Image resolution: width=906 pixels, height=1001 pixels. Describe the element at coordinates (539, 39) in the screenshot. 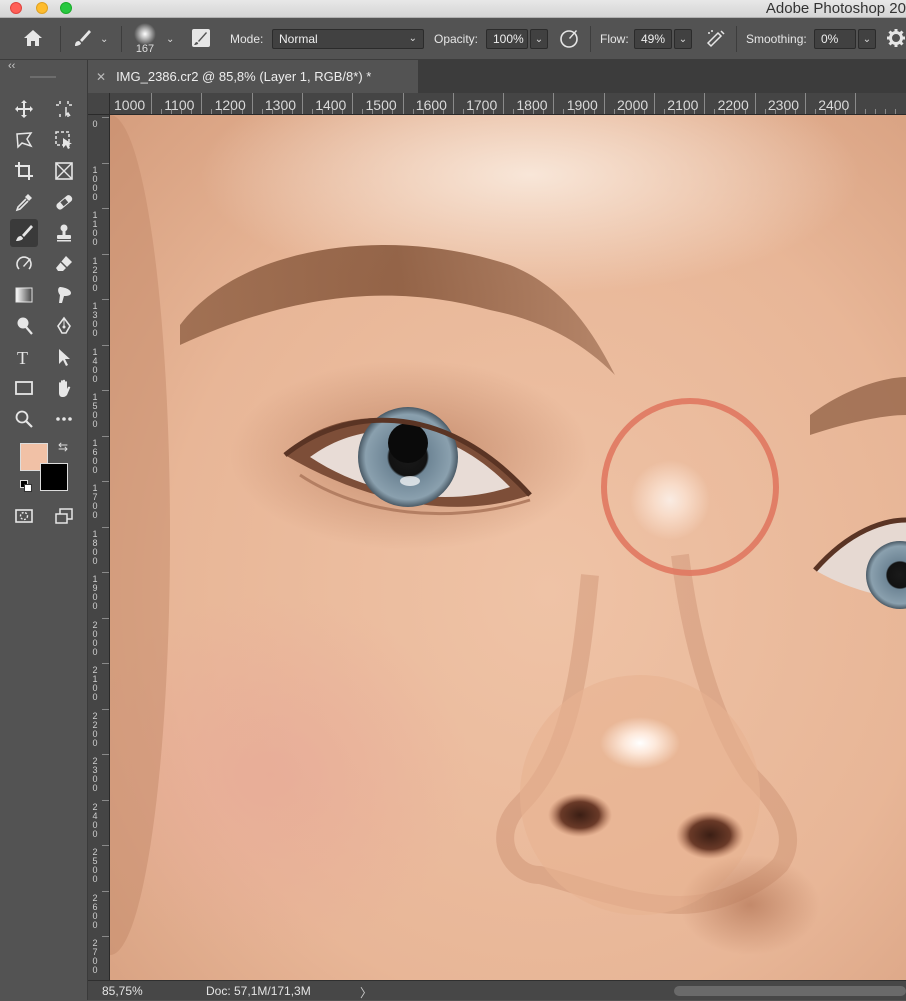

I see `opacity-dropdown: ⌄` at that location.